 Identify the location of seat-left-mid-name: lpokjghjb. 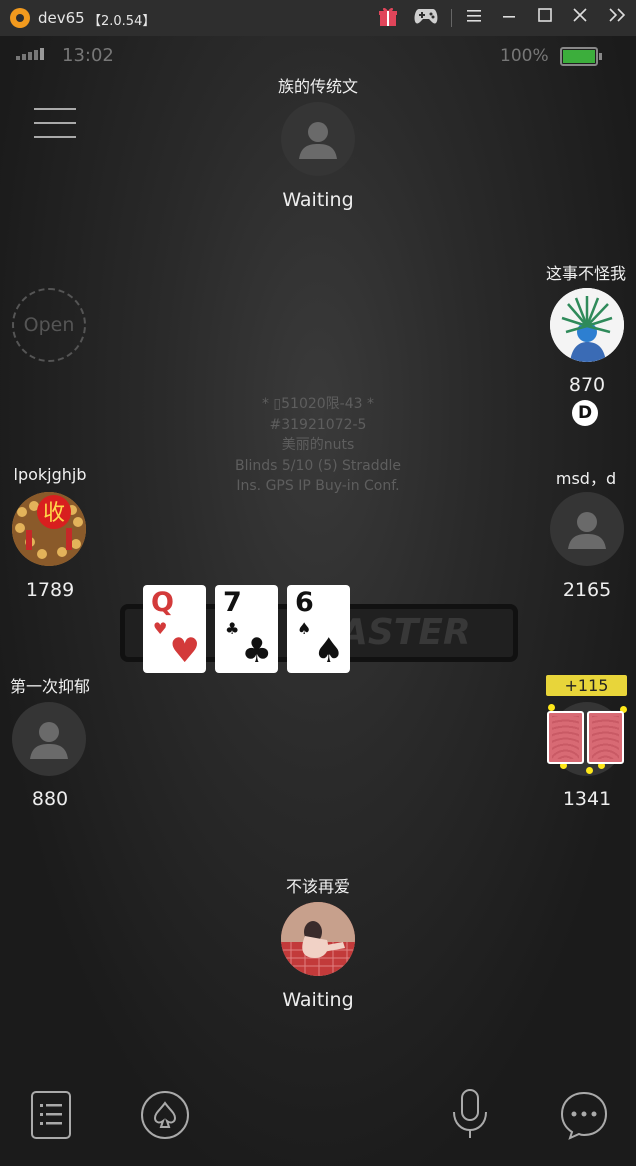
(50, 474).